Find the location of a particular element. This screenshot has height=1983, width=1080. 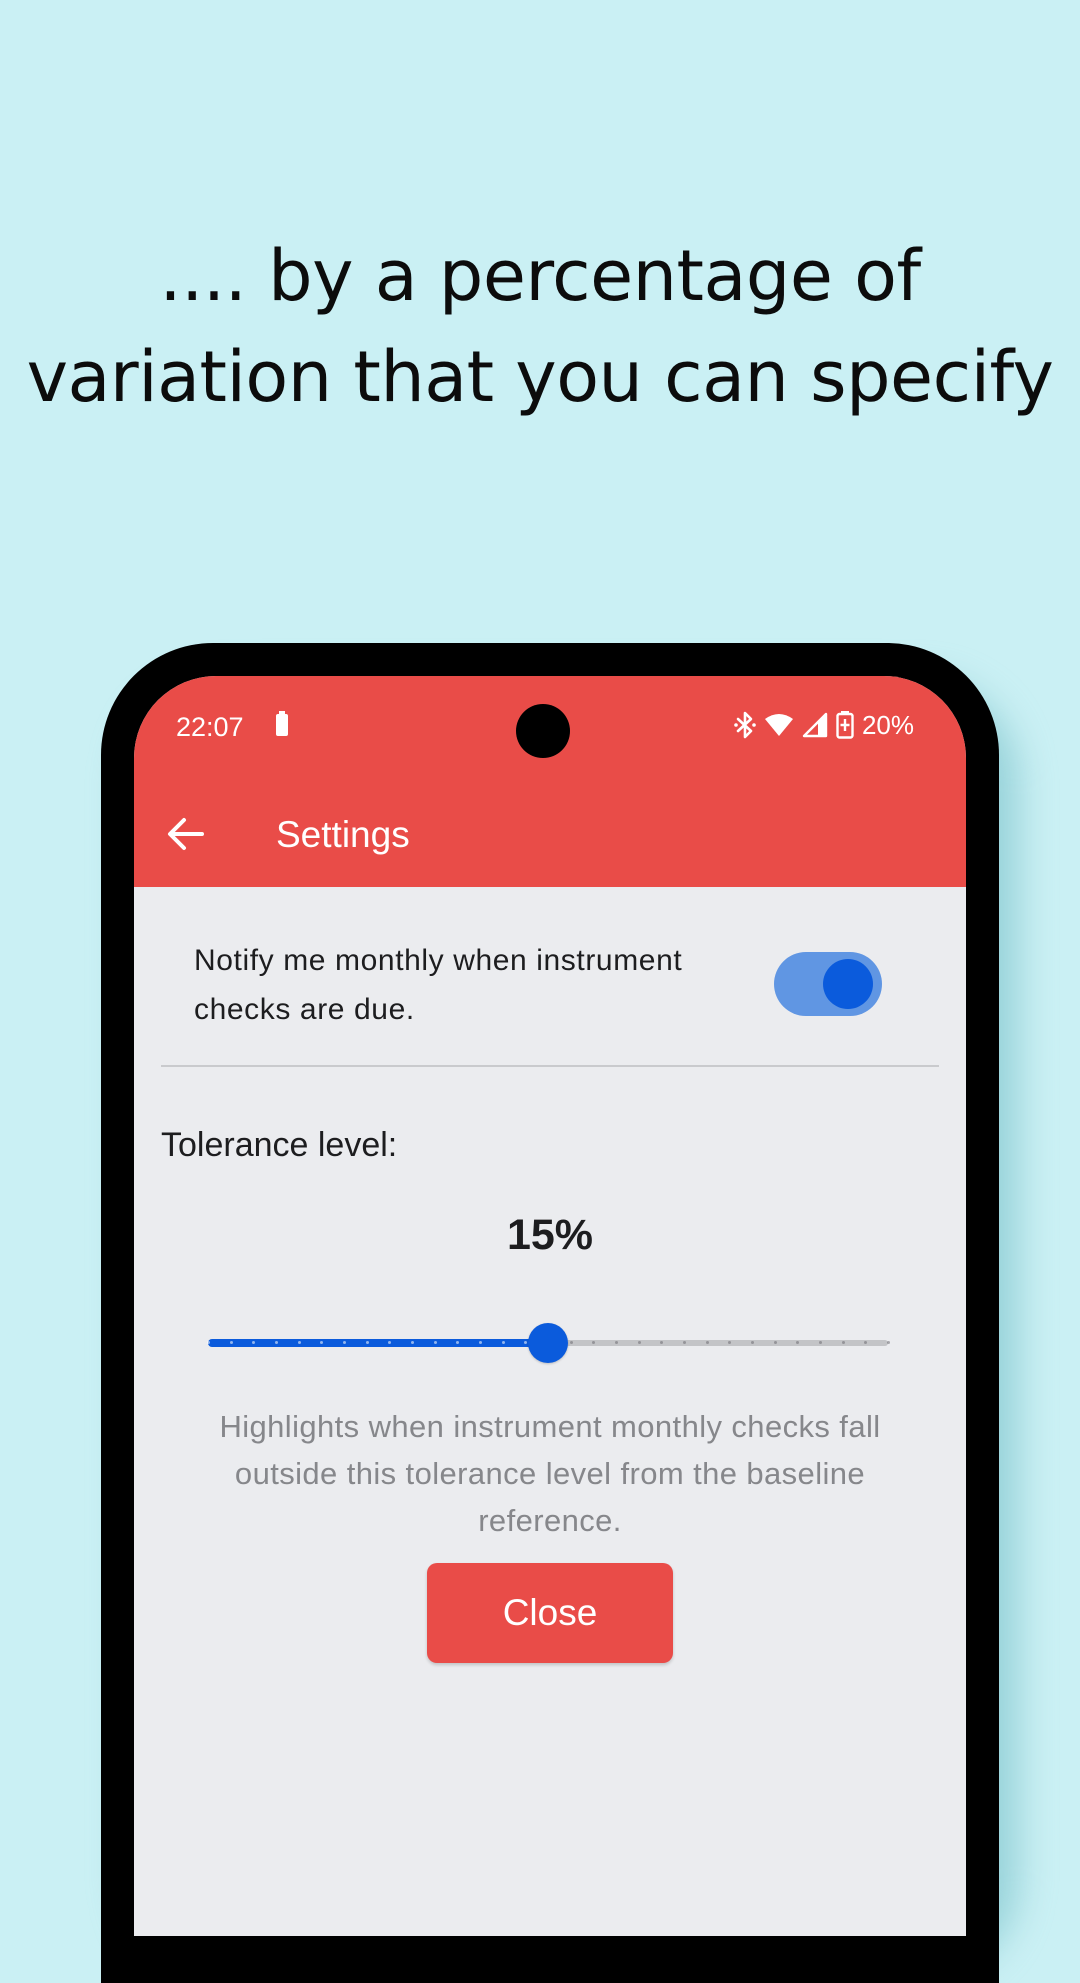

app-header: 22:07 20% Settings is located at coordinates (550, 781).